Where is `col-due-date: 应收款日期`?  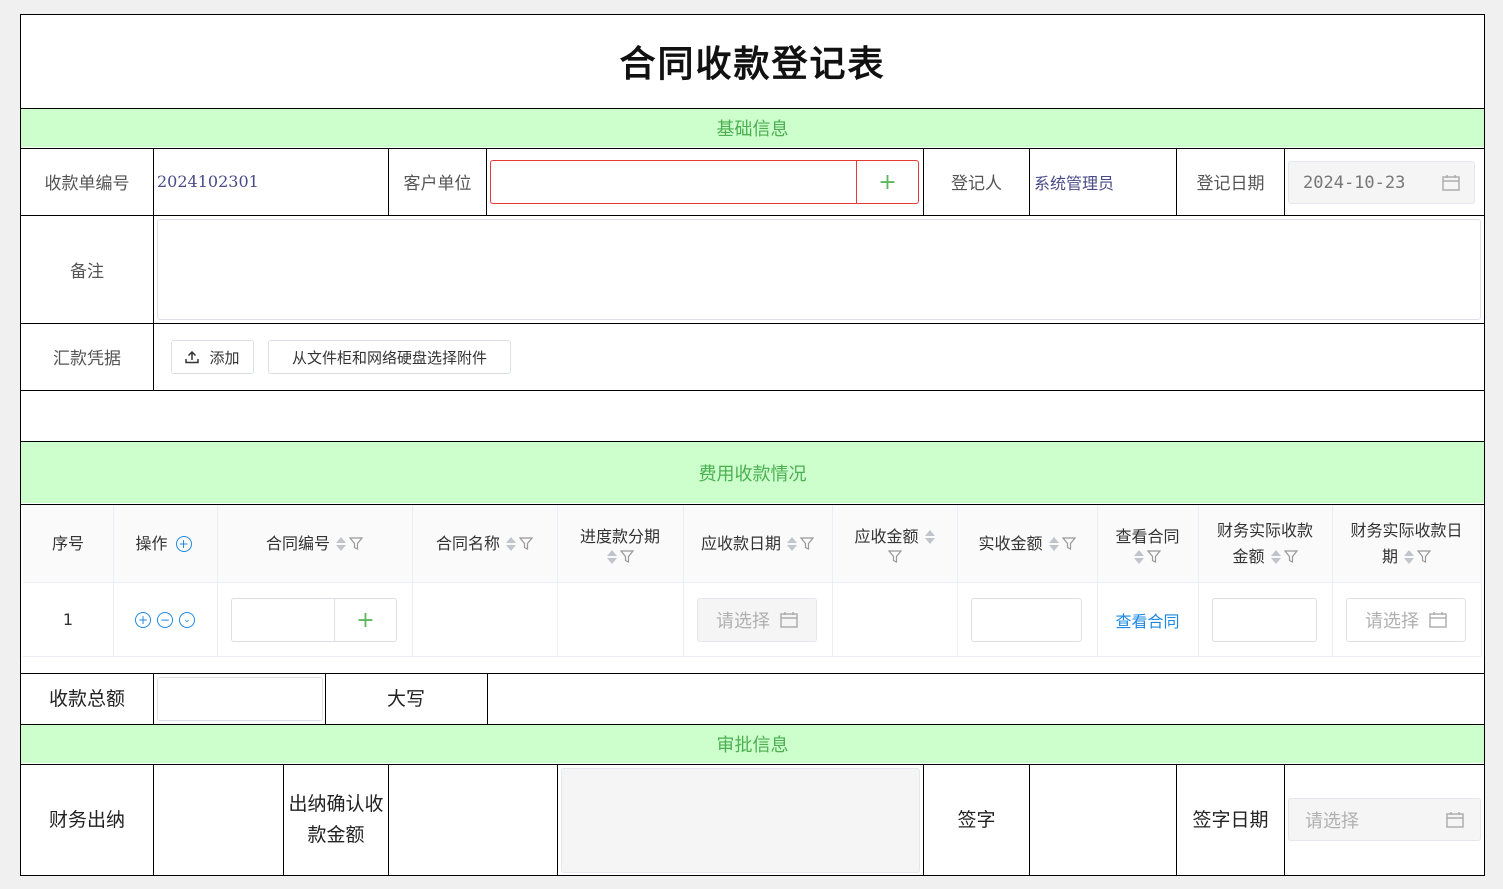 col-due-date: 应收款日期 is located at coordinates (757, 543).